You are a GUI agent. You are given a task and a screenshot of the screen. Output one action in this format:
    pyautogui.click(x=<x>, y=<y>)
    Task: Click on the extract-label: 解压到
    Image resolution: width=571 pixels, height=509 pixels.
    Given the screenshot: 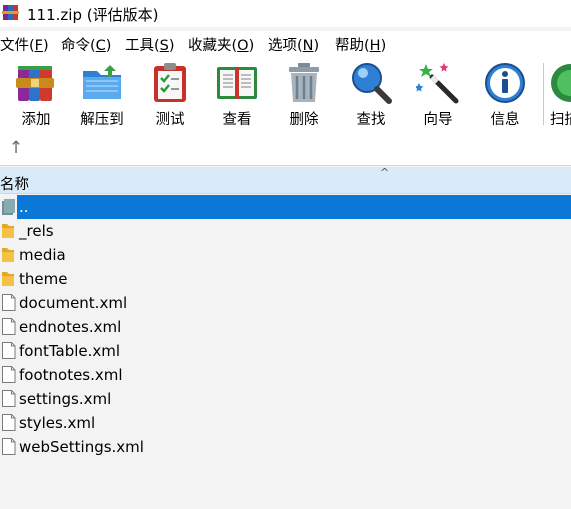 What is the action you would take?
    pyautogui.click(x=102, y=120)
    